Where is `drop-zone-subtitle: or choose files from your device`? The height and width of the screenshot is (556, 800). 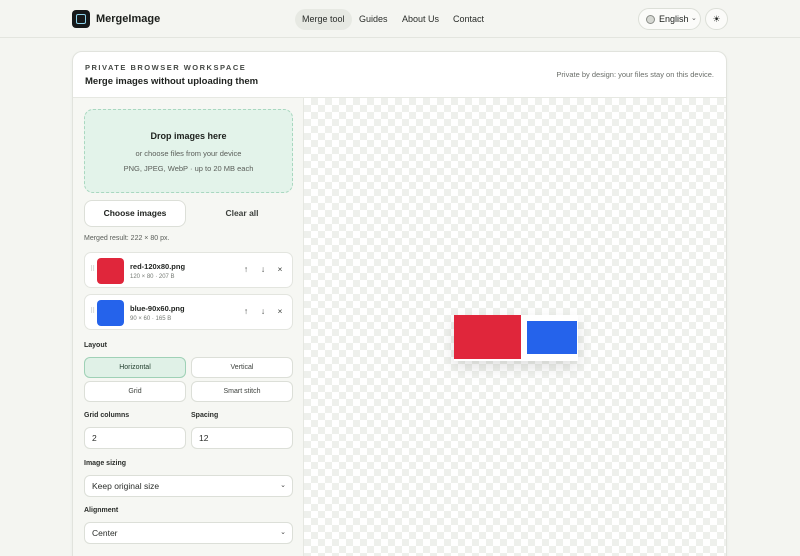
drop-zone-subtitle: or choose files from your device is located at coordinates (188, 153).